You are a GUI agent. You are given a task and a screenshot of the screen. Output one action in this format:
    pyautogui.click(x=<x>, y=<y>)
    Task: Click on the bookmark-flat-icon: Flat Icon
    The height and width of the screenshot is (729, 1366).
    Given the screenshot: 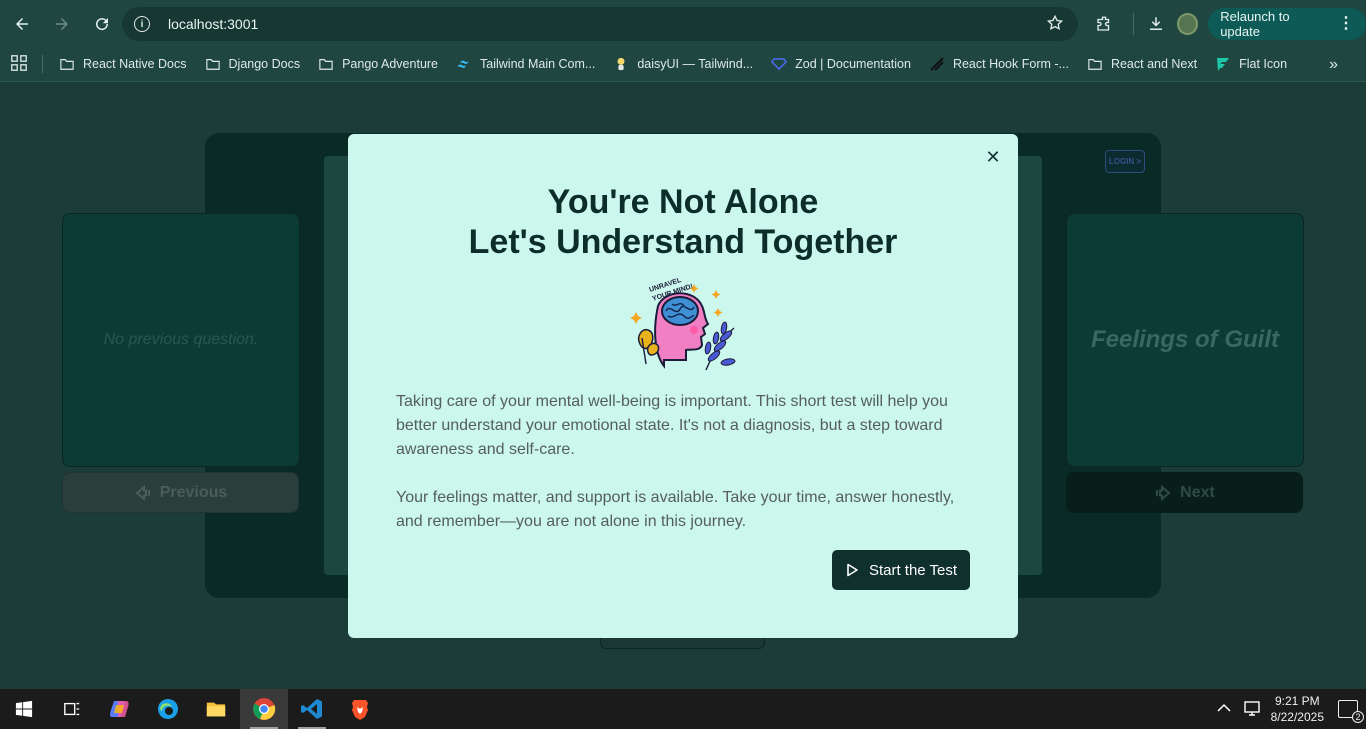 What is the action you would take?
    pyautogui.click(x=1251, y=64)
    